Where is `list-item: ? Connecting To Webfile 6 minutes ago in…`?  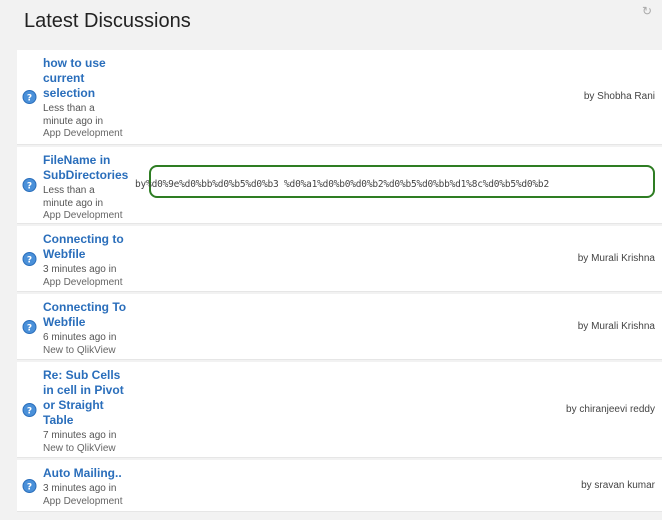 list-item: ? Connecting To Webfile 6 minutes ago in… is located at coordinates (339, 327).